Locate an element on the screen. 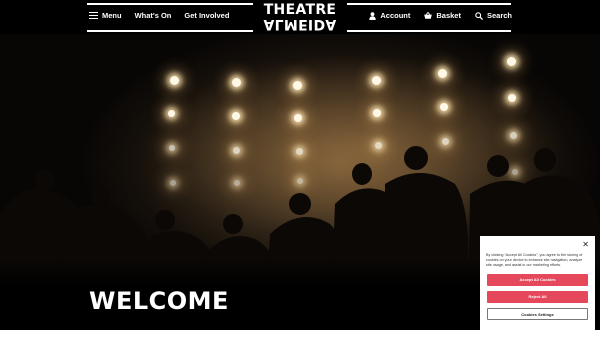 The image size is (600, 338). utility-nav: Account Basket Search is located at coordinates (433, 15).